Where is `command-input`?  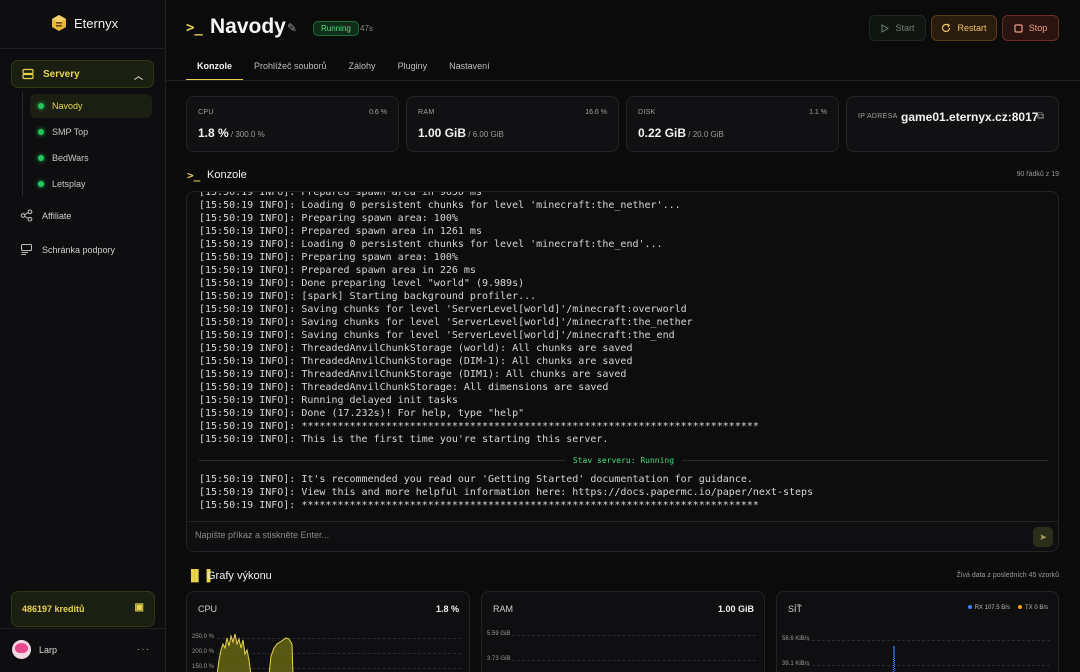 command-input is located at coordinates (585, 535).